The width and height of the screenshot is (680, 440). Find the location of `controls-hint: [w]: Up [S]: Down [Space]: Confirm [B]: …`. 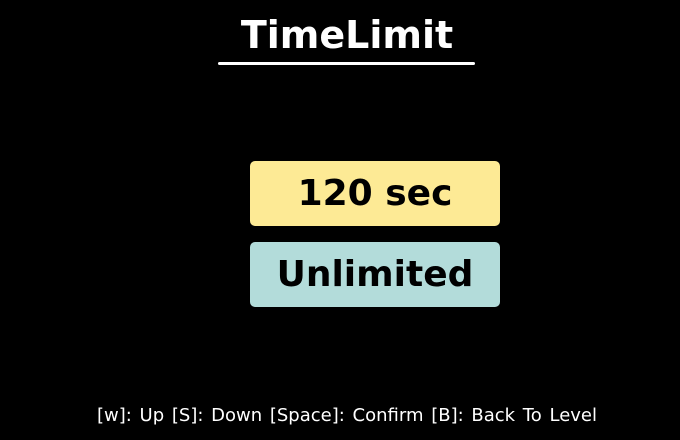

controls-hint: [w]: Up [S]: Down [Space]: Confirm [B]: … is located at coordinates (347, 415).